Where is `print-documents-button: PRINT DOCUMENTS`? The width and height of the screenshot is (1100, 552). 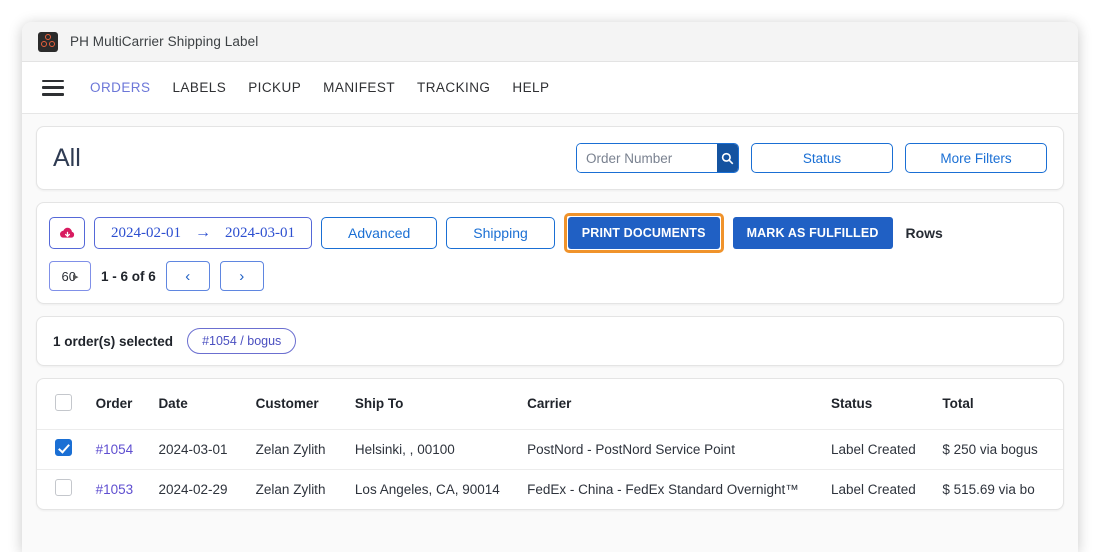 print-documents-button: PRINT DOCUMENTS is located at coordinates (643, 233).